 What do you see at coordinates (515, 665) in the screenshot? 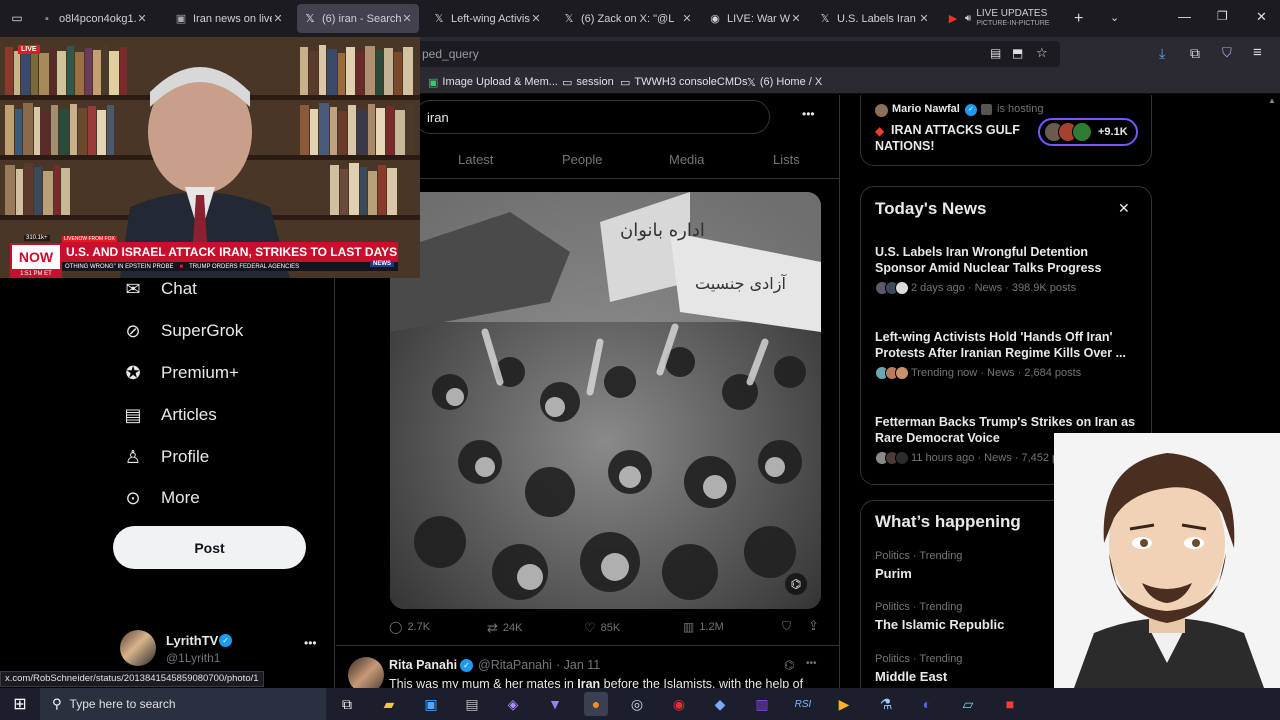
I see `tweet-author-handle: @RitaPanahi` at bounding box center [515, 665].